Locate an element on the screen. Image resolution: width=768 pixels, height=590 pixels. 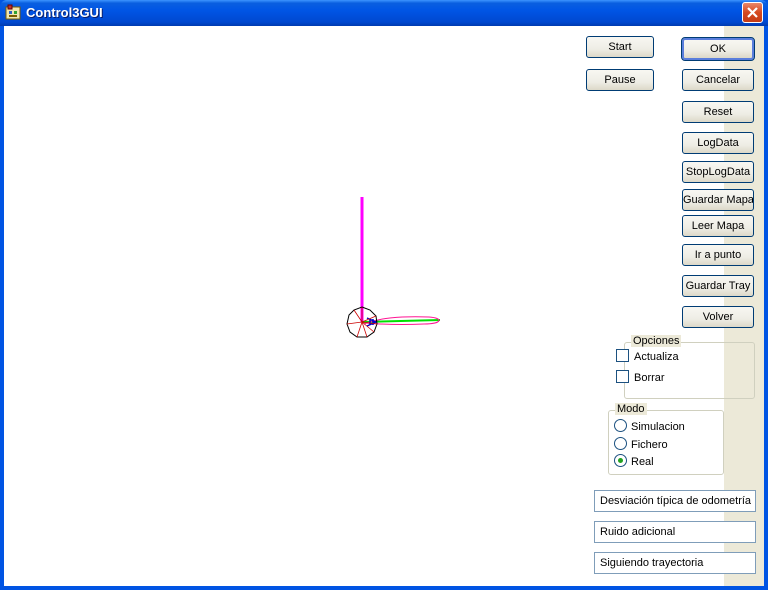
ir-a-punto-button: Ir a punto is located at coordinates (718, 255).